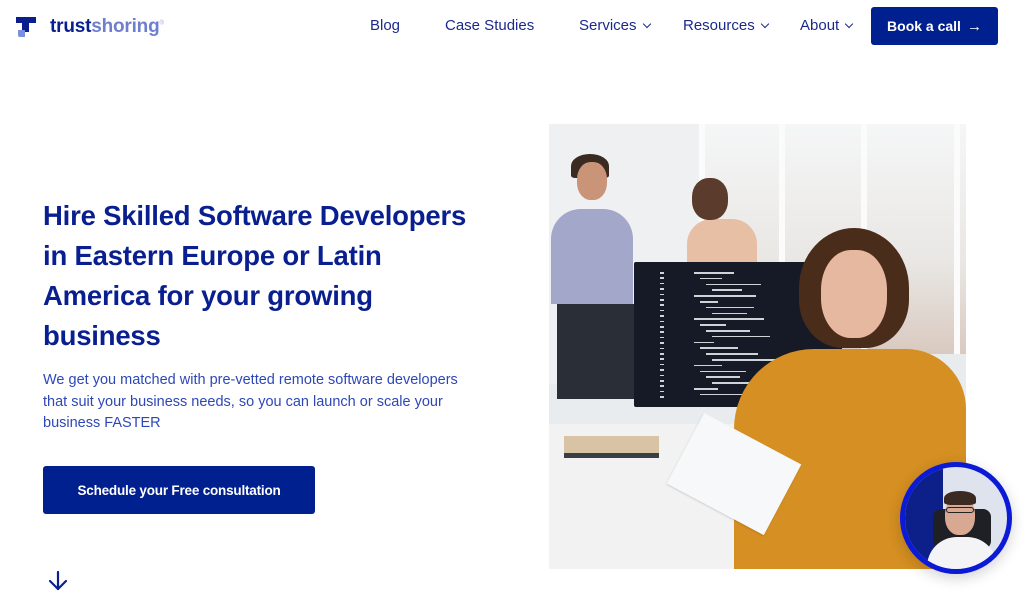 The width and height of the screenshot is (1024, 597). What do you see at coordinates (608, 25) in the screenshot?
I see `nav-label: Services` at bounding box center [608, 25].